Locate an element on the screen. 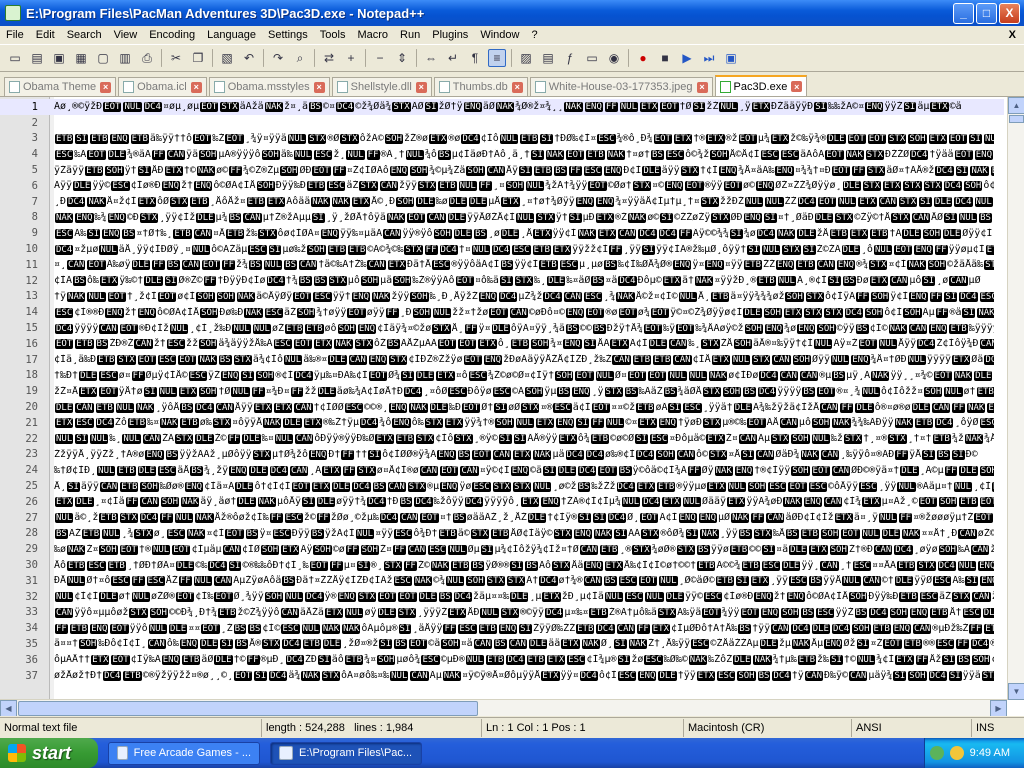 Image resolution: width=1024 pixels, height=768 pixels. word-wrap-icon: ↵ is located at coordinates (453, 58).